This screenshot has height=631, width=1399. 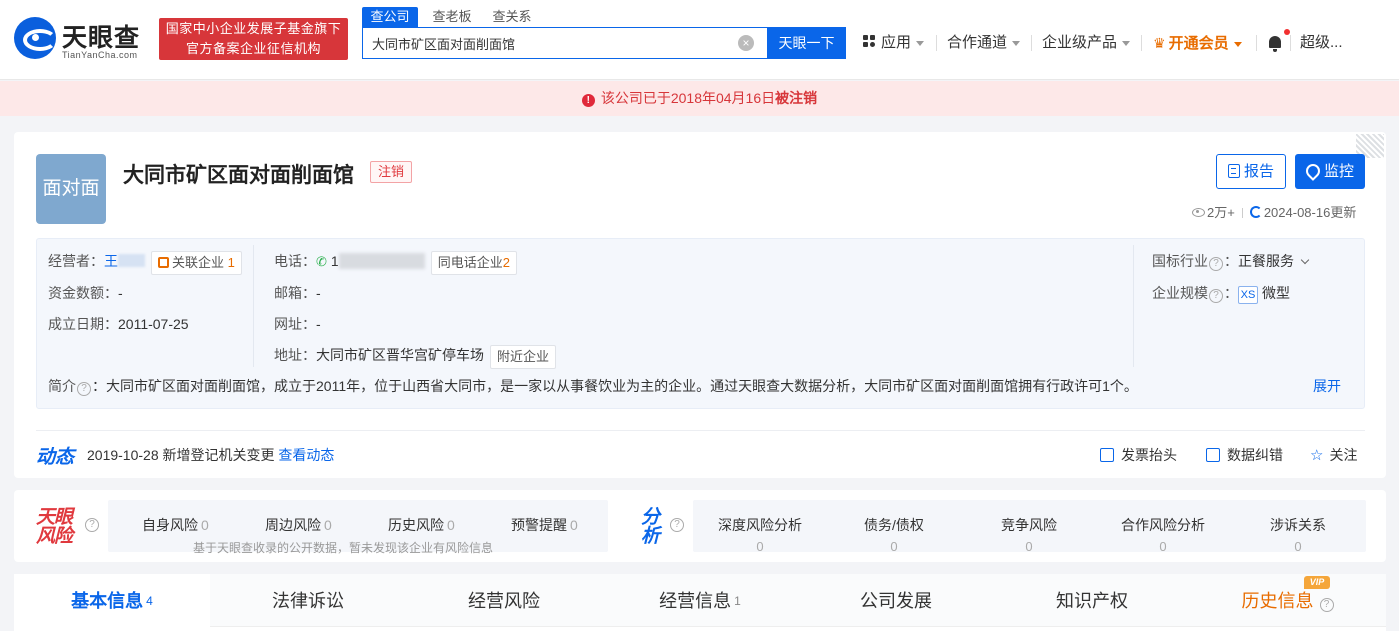 I want to click on website-value: -, so click(x=318, y=324).